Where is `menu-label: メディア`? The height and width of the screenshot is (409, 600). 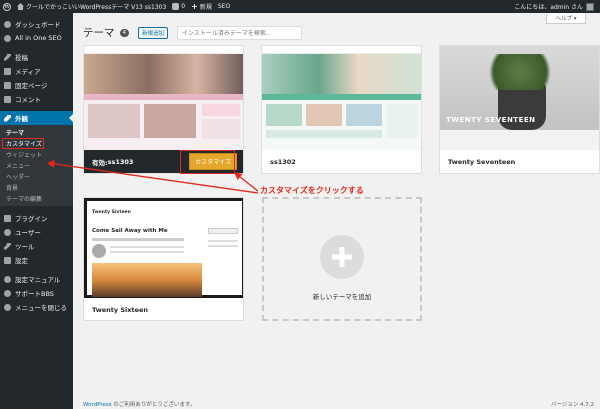 menu-label: メディア is located at coordinates (28, 72).